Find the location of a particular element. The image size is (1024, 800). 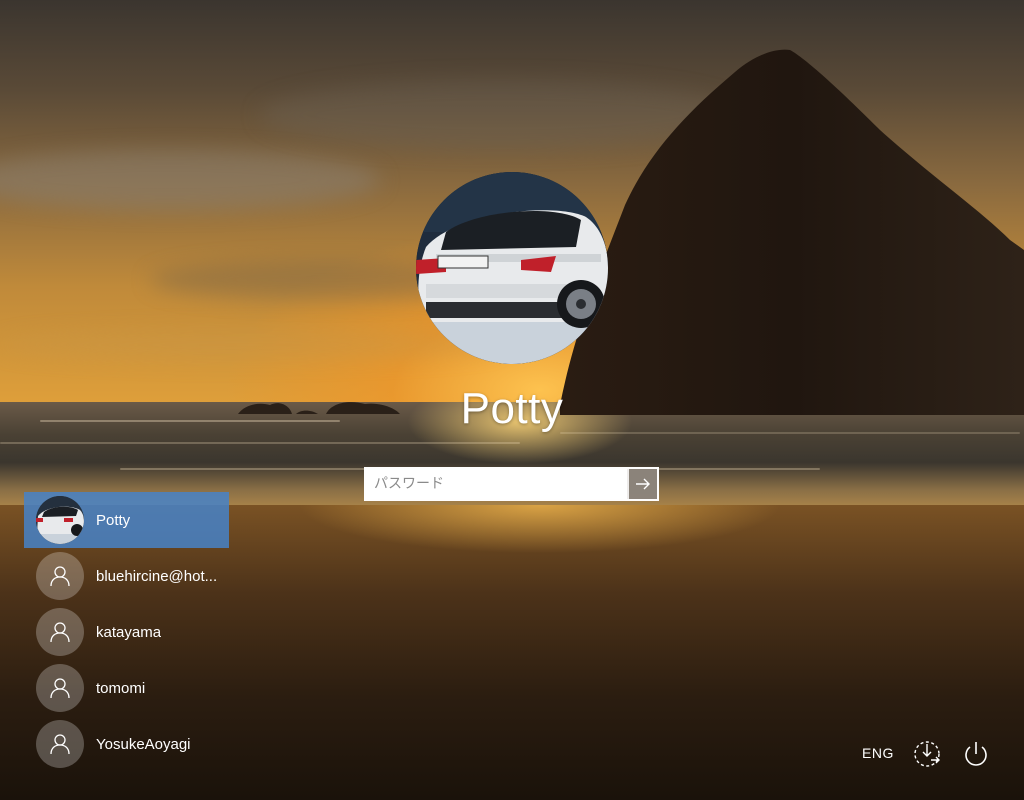

power-button is located at coordinates (976, 754).